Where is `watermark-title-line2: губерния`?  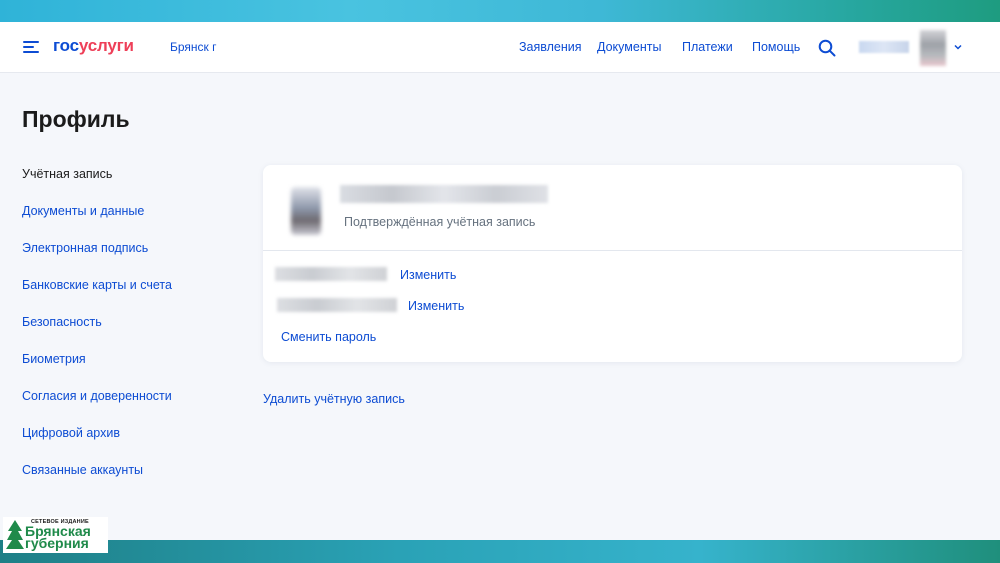 watermark-title-line2: губерния is located at coordinates (57, 543).